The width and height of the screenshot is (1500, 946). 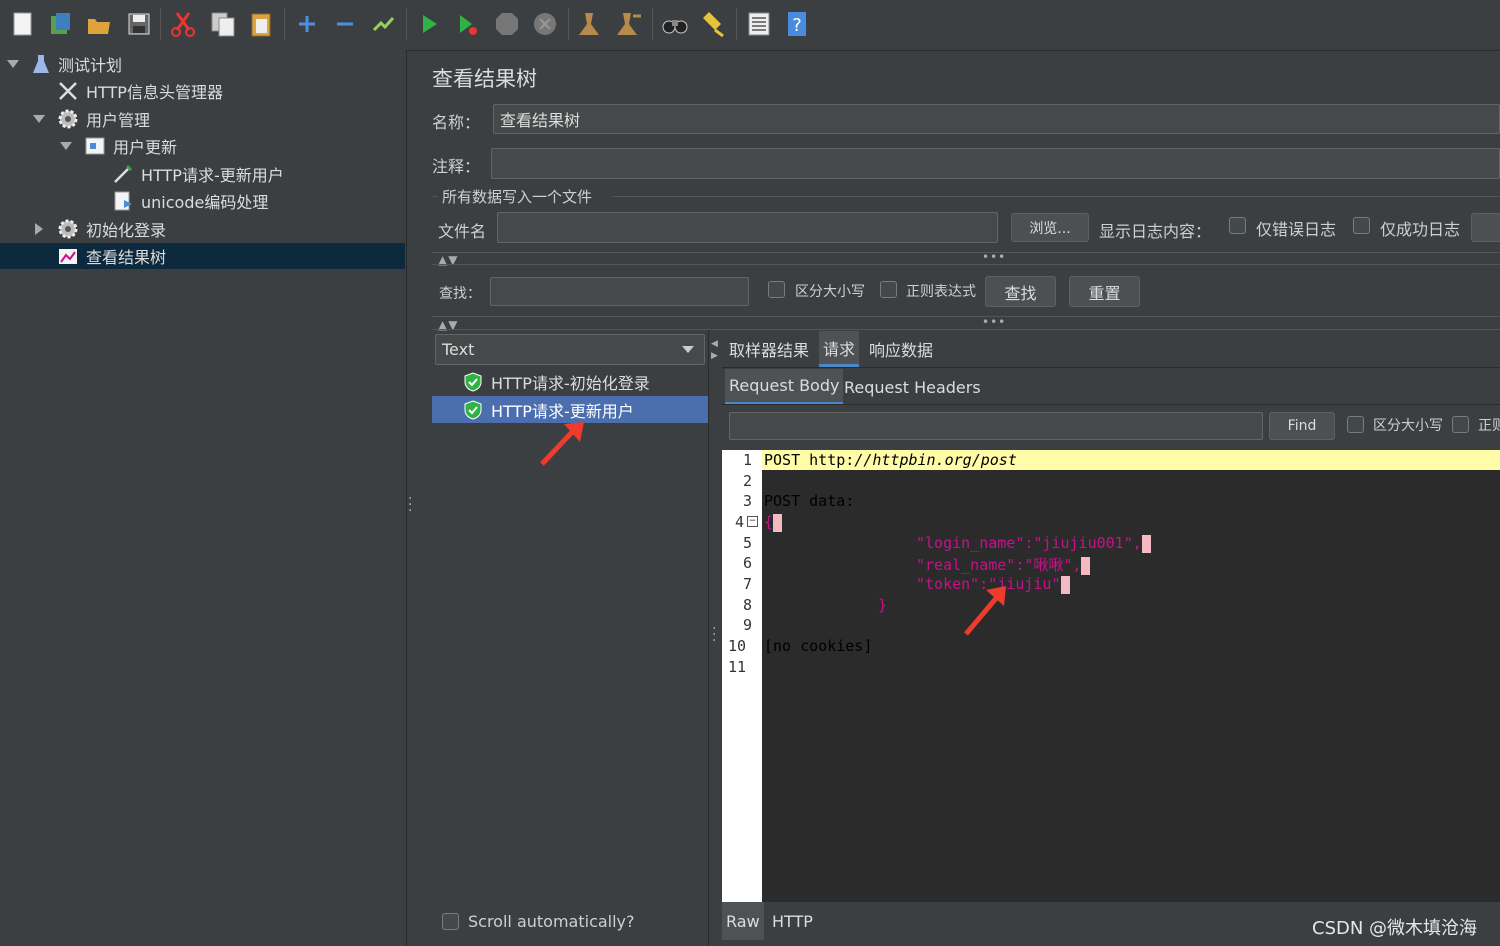 What do you see at coordinates (202, 174) in the screenshot?
I see `tree-item-http-update-user: HTTP请求-更新用户` at bounding box center [202, 174].